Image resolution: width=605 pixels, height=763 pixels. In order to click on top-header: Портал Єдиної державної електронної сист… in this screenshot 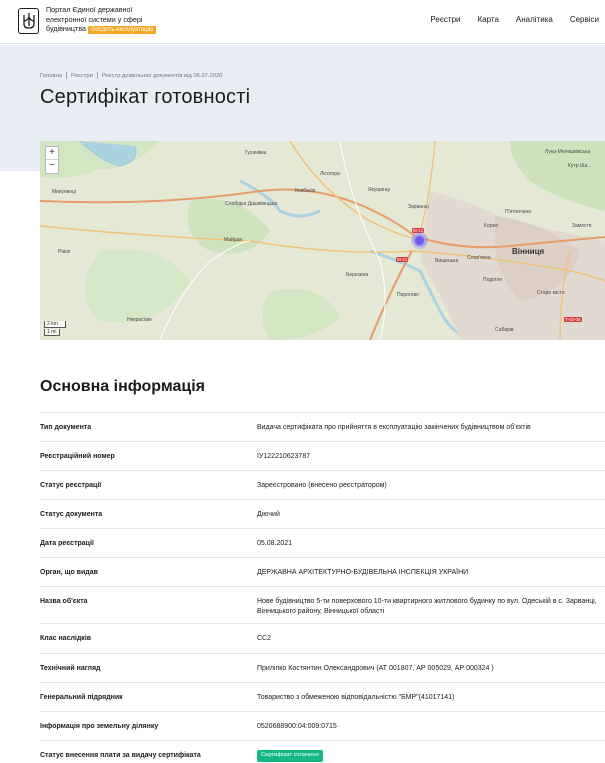, I will do `click(302, 22)`.